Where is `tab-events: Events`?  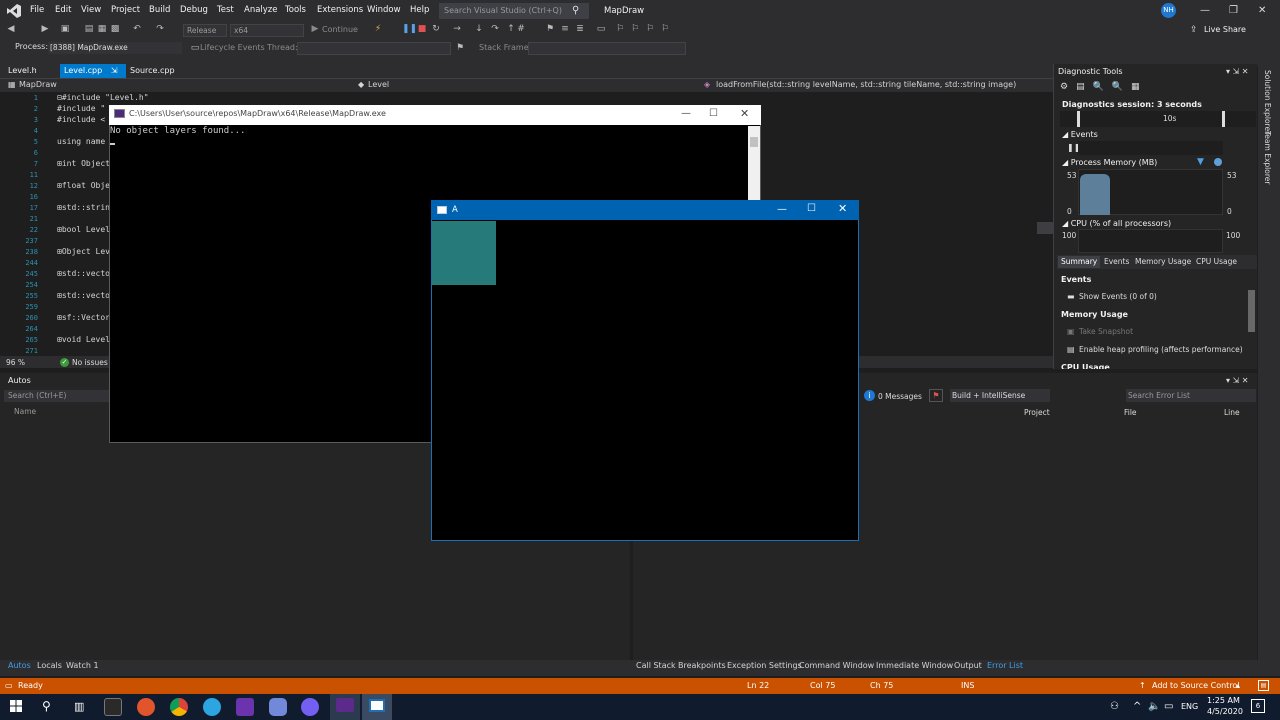
tab-events: Events is located at coordinates (1116, 261).